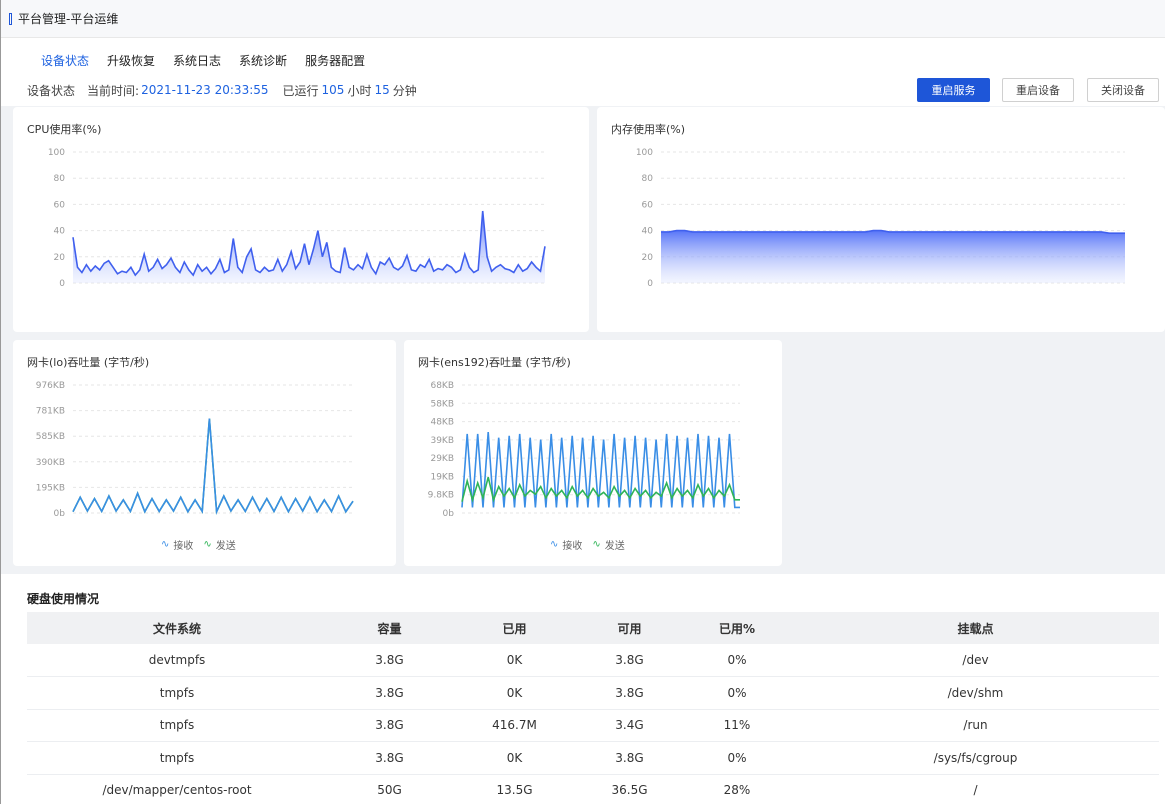 The image size is (1165, 804). I want to click on memory-chart: 100 80 60 40 20 0, so click(880, 218).